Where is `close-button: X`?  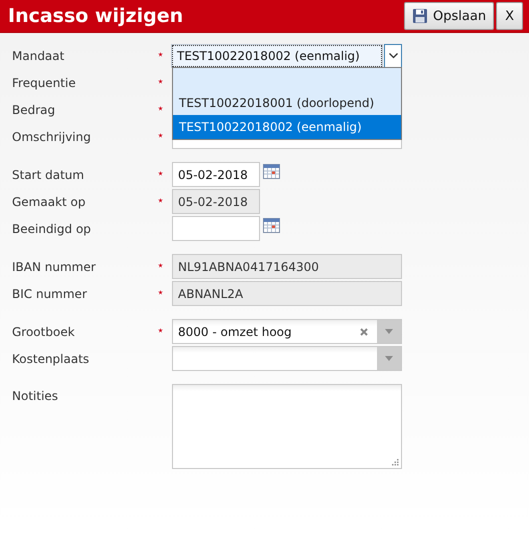
close-button: X is located at coordinates (509, 16).